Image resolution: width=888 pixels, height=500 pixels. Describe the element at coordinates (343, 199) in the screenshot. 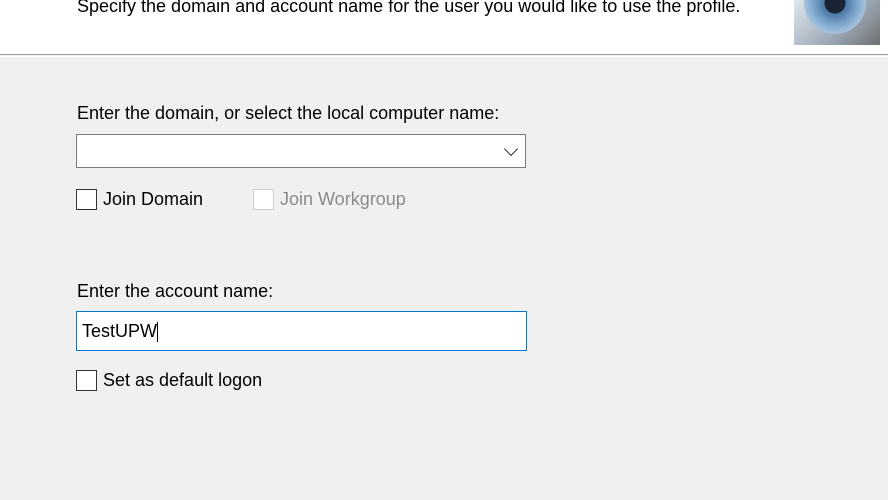

I see `join-workgroup-label: Join Workgroup` at that location.